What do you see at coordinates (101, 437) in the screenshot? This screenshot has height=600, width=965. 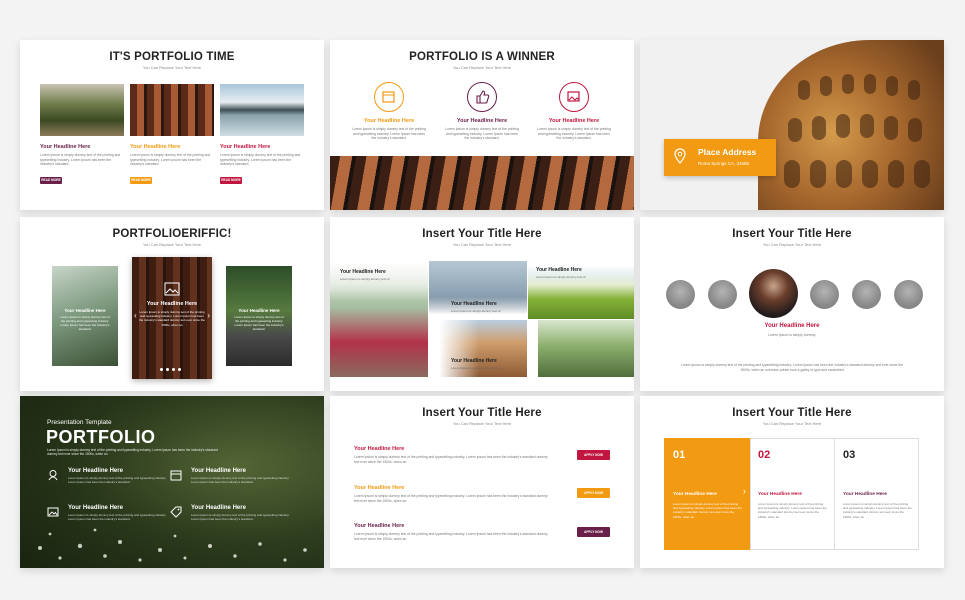 I see `cover-title: PORTFOLIO` at bounding box center [101, 437].